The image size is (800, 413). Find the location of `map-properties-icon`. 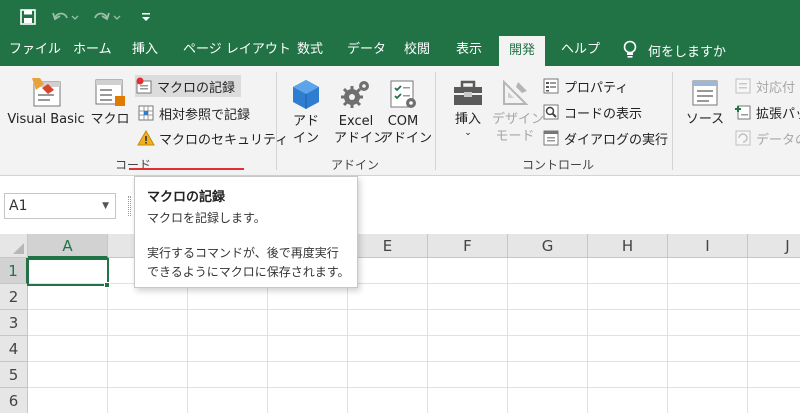

map-properties-icon is located at coordinates (743, 86).